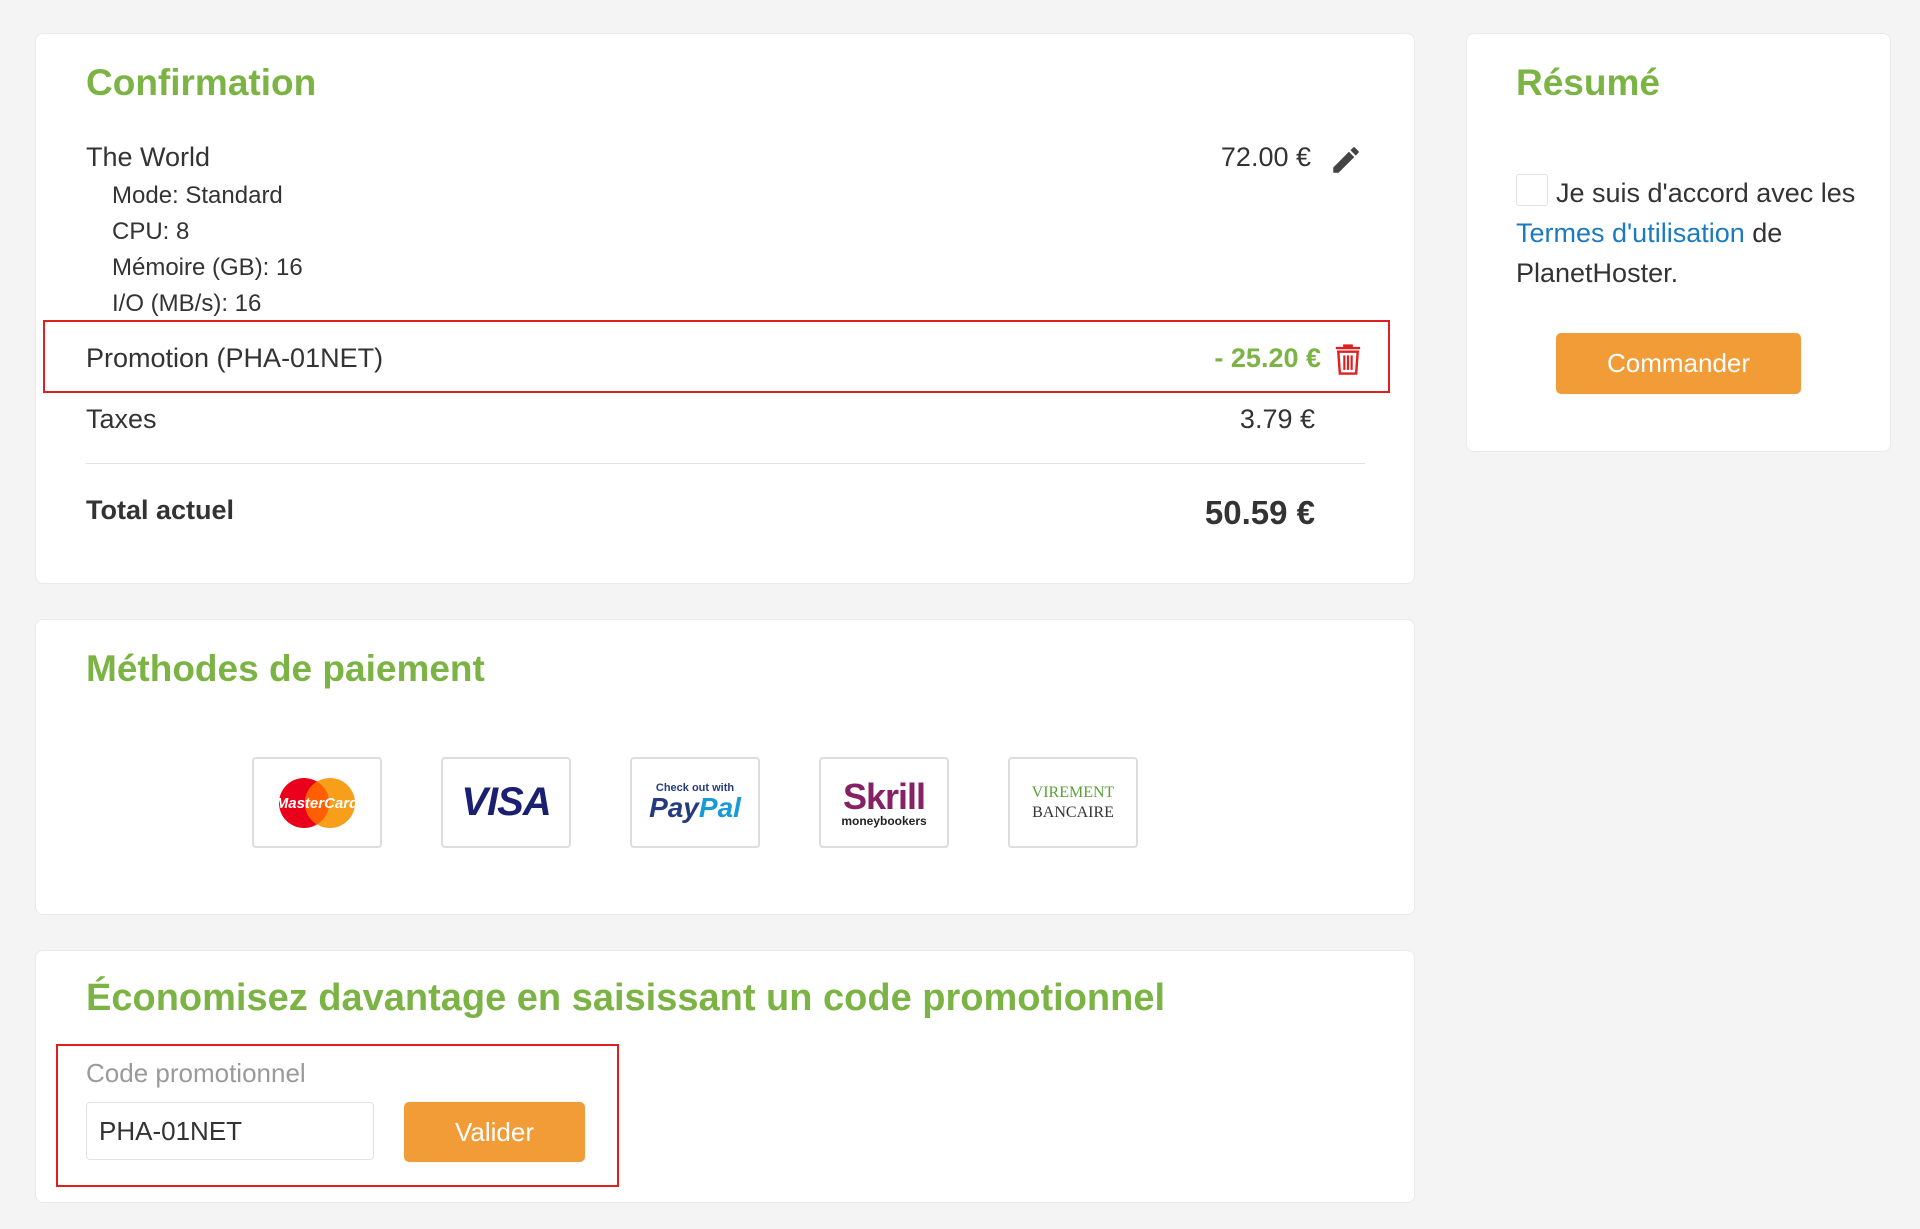 This screenshot has width=1920, height=1229. I want to click on visa-option: VISA, so click(506, 802).